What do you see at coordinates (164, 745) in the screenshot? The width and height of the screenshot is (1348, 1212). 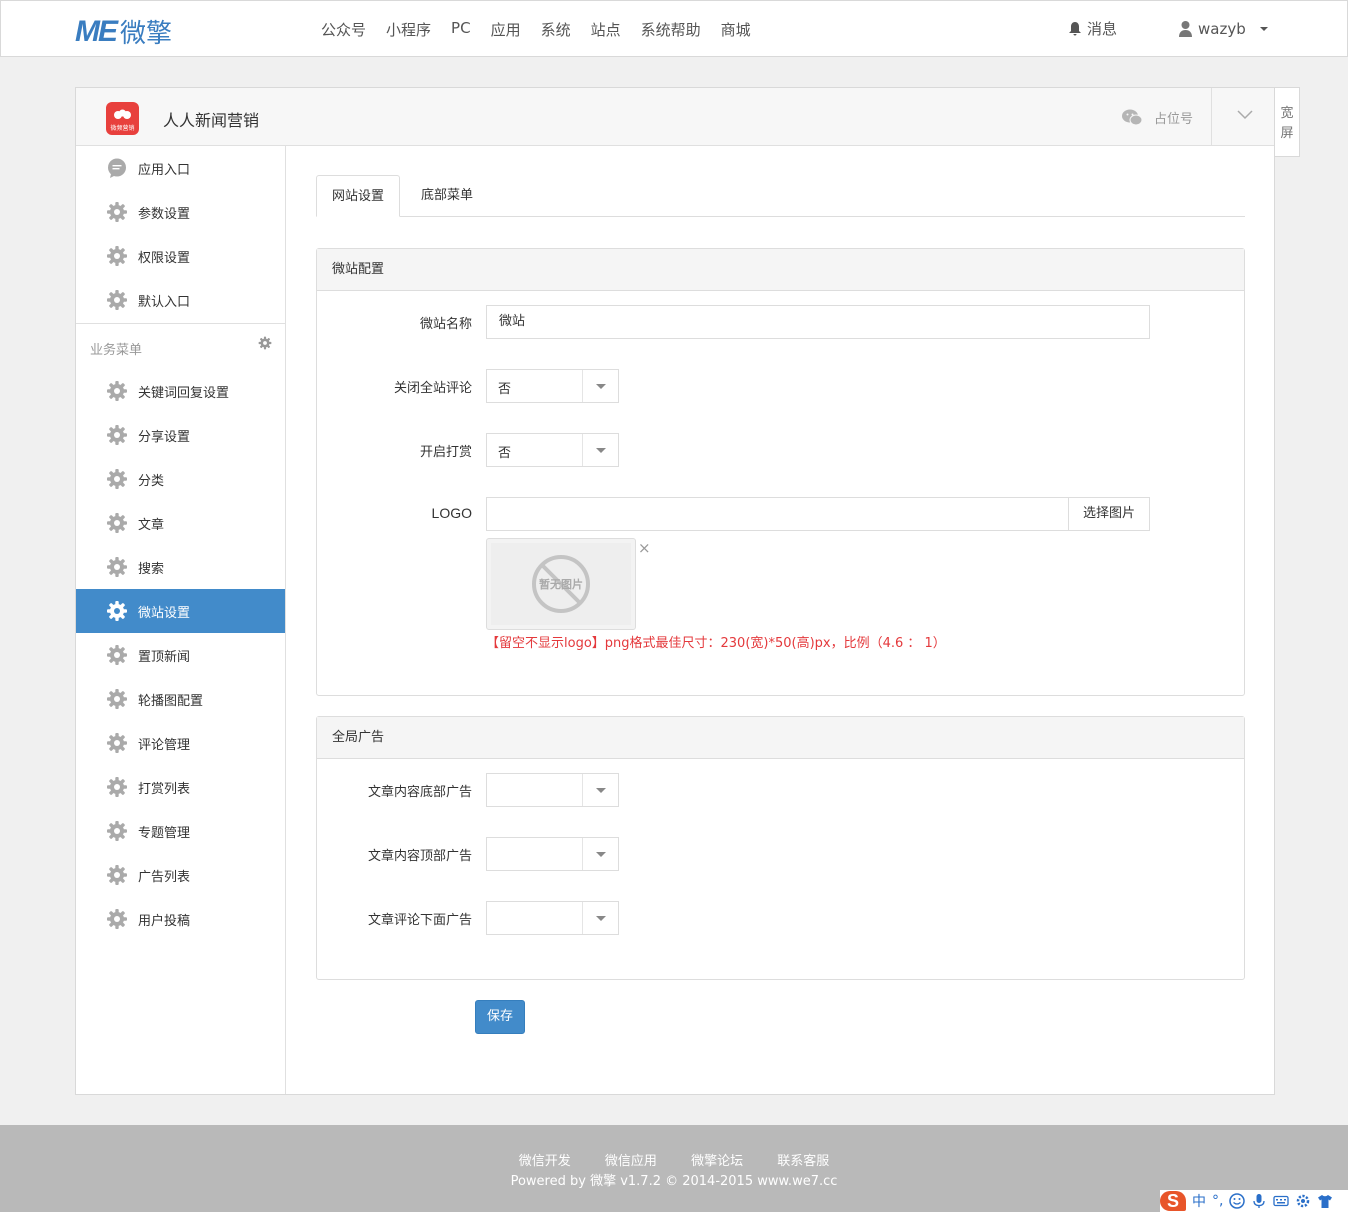 I see `sidebar-item-label: 评论管理` at bounding box center [164, 745].